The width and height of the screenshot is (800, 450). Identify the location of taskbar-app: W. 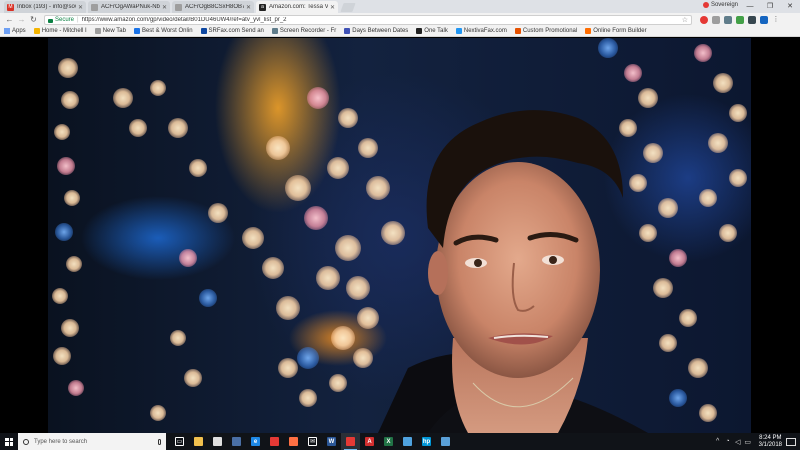
(331, 441).